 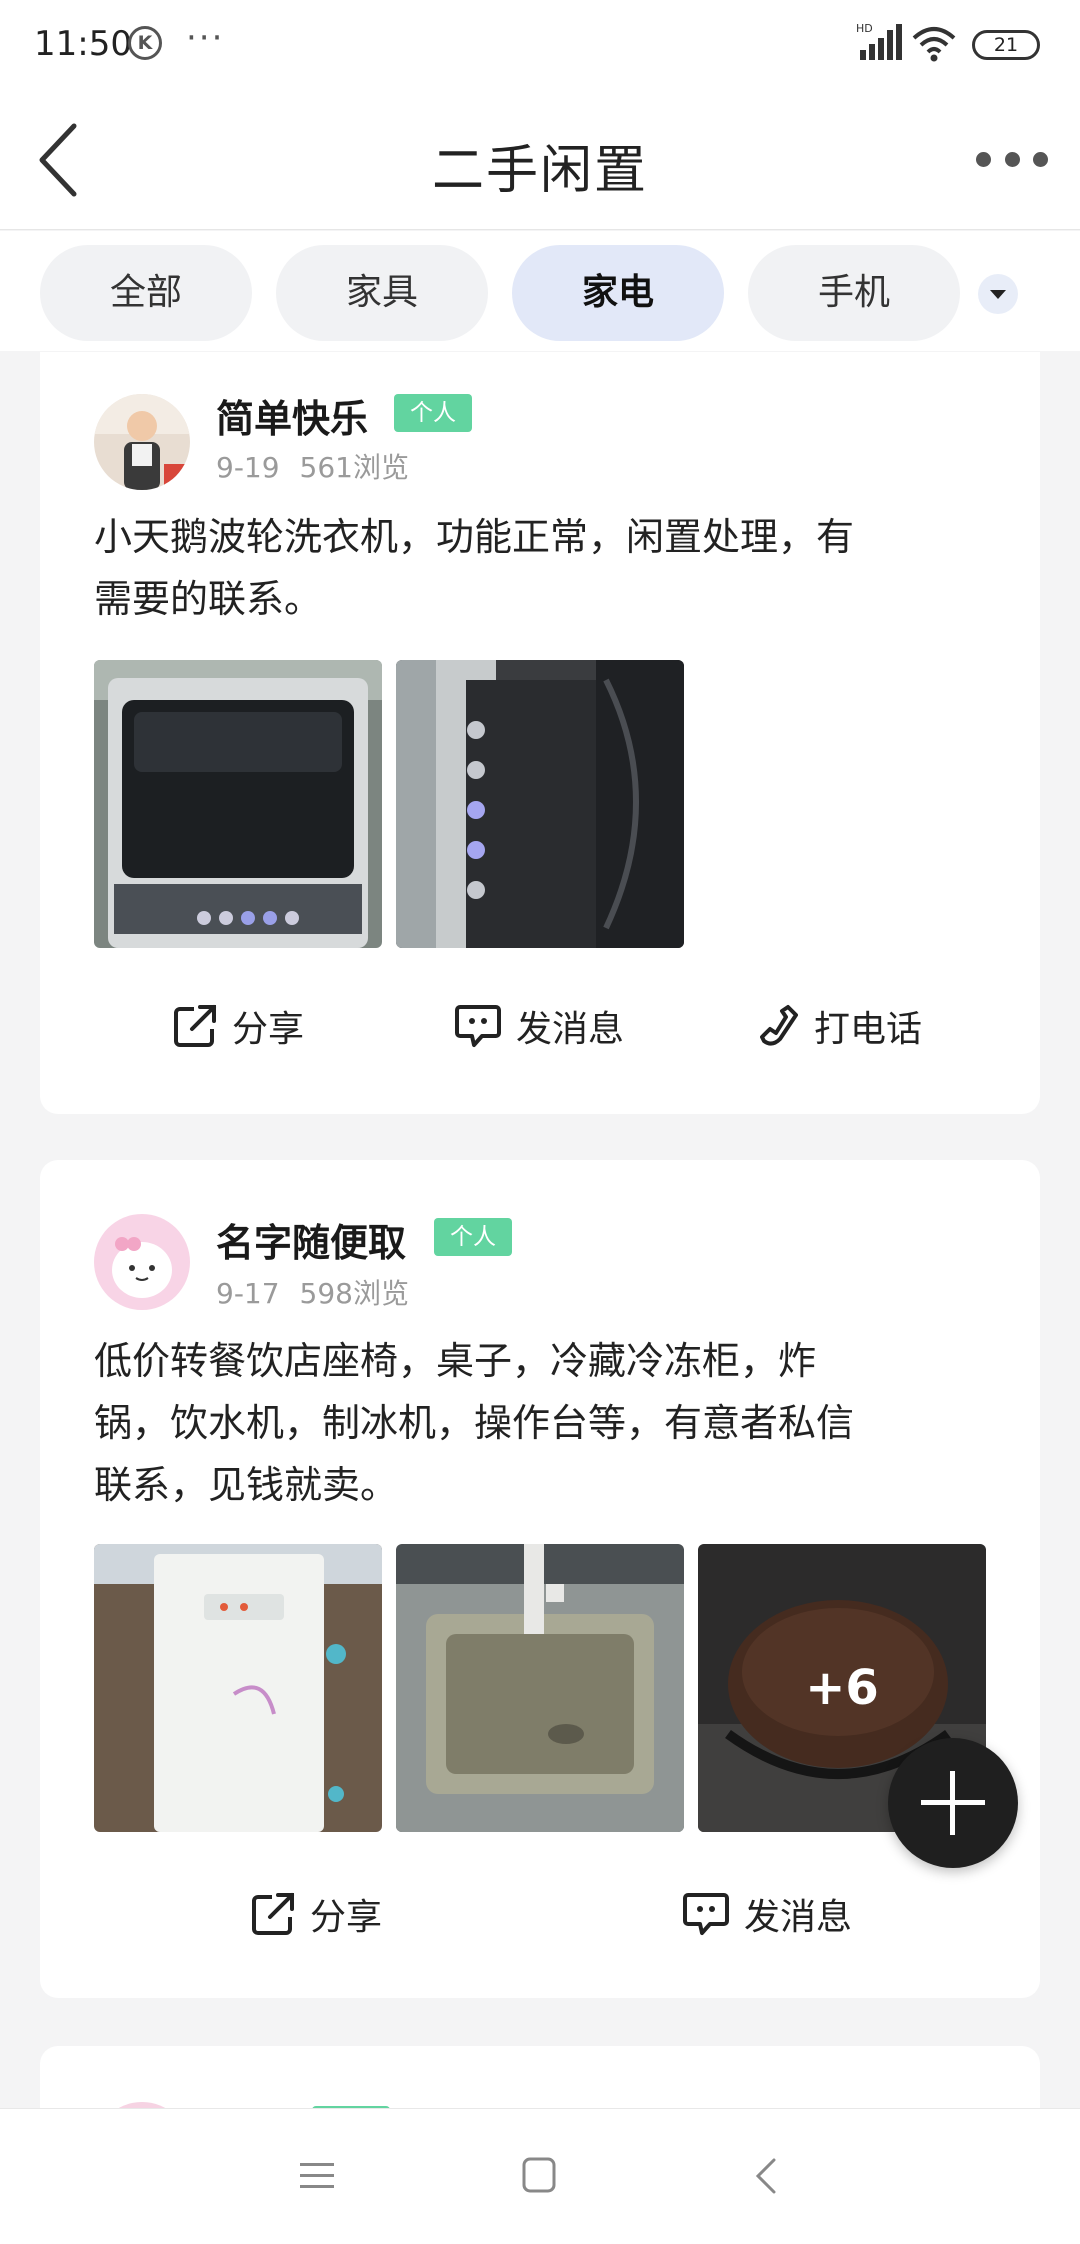 What do you see at coordinates (953, 1803) in the screenshot?
I see `add-post-button` at bounding box center [953, 1803].